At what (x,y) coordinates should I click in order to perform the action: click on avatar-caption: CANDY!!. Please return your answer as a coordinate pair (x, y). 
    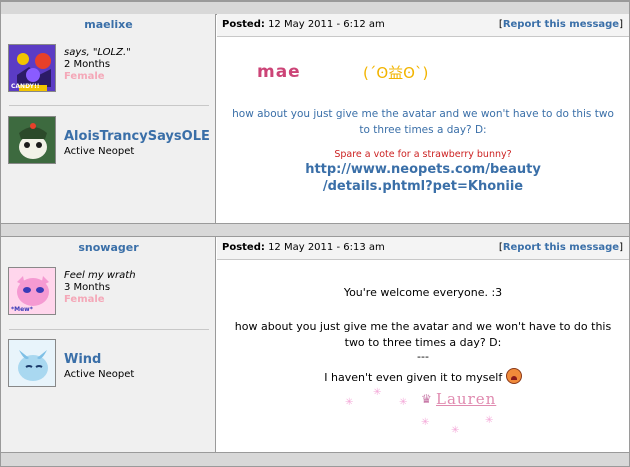
    Looking at the image, I should click on (25, 86).